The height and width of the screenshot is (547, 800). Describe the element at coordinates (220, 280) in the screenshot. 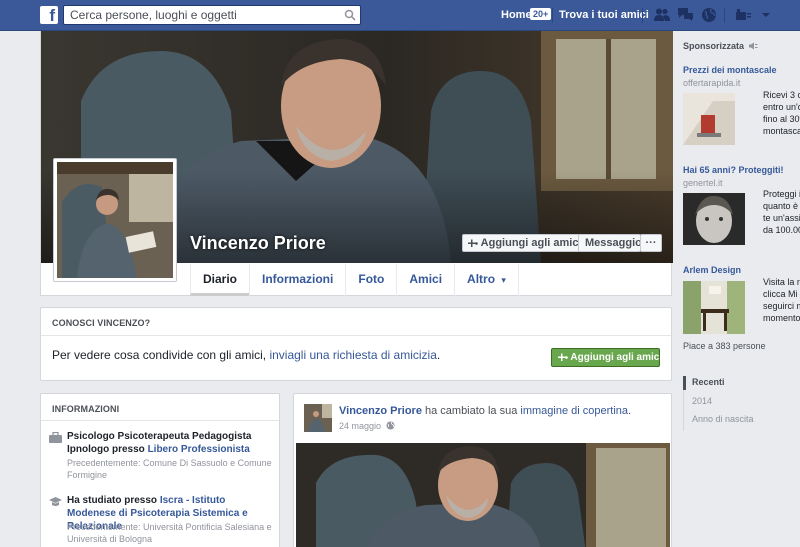

I see `tab-diario: Diario` at that location.